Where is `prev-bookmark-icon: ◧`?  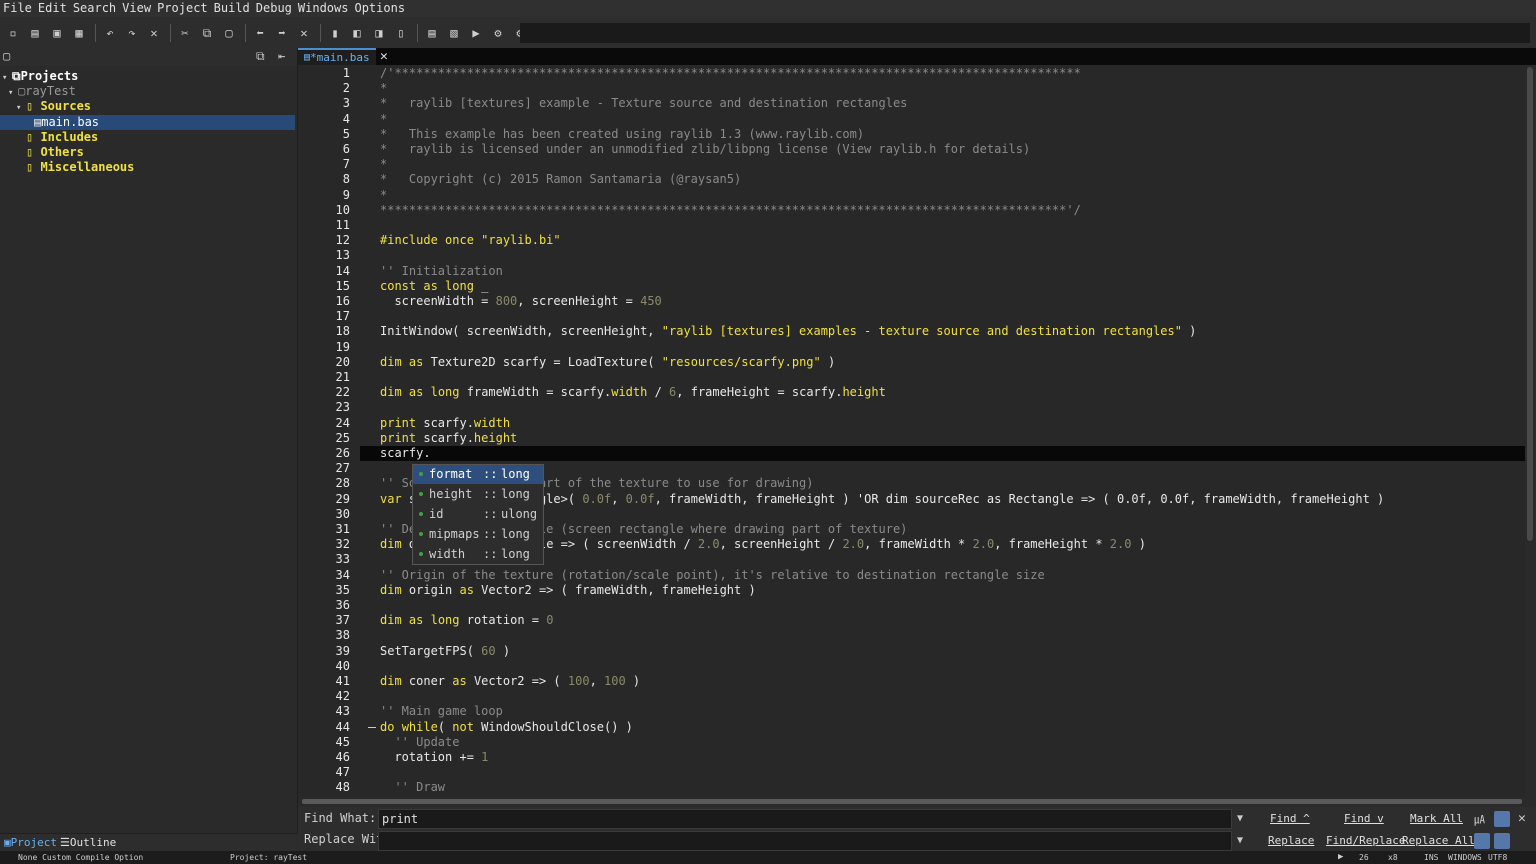 prev-bookmark-icon: ◧ is located at coordinates (357, 33).